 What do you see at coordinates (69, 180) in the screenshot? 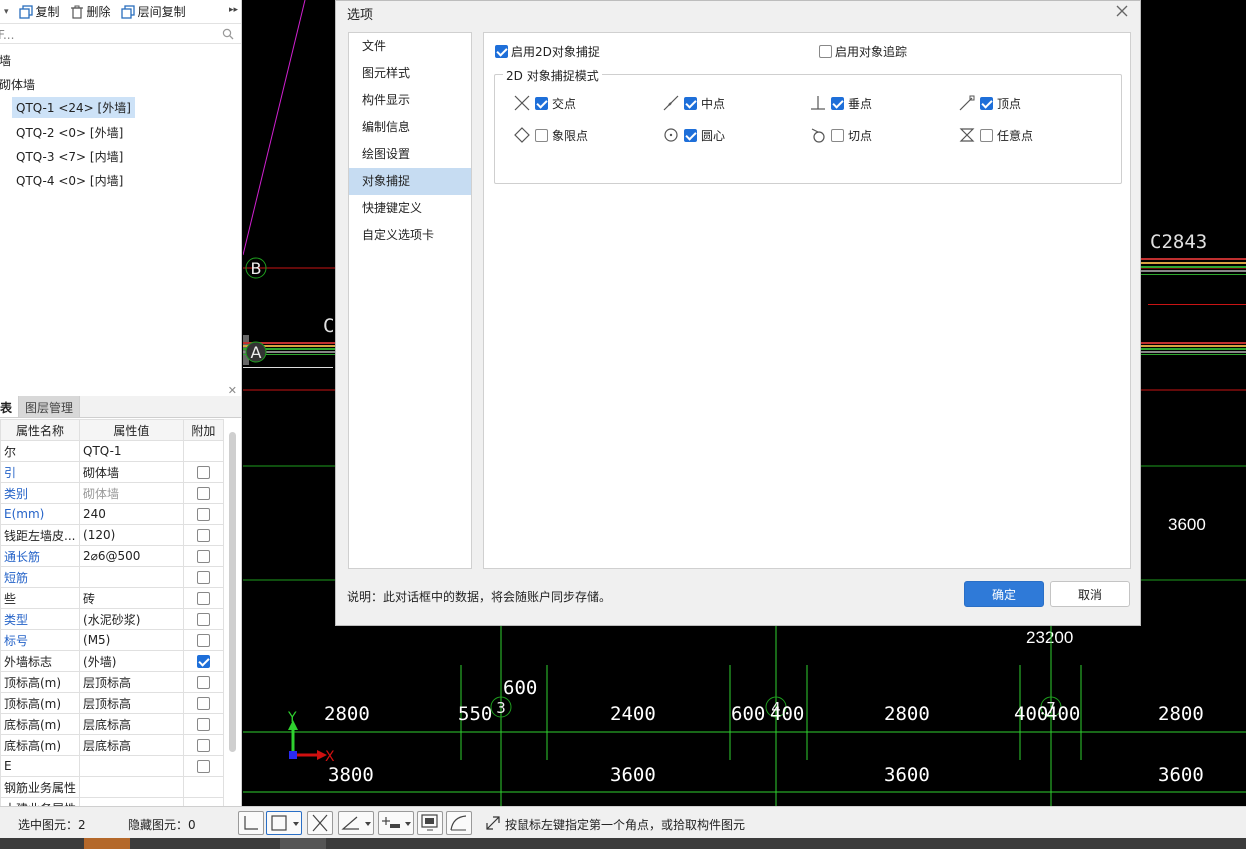
I see `tree-node-qtq-4: QTQ-4 <0> [内墙]` at bounding box center [69, 180].